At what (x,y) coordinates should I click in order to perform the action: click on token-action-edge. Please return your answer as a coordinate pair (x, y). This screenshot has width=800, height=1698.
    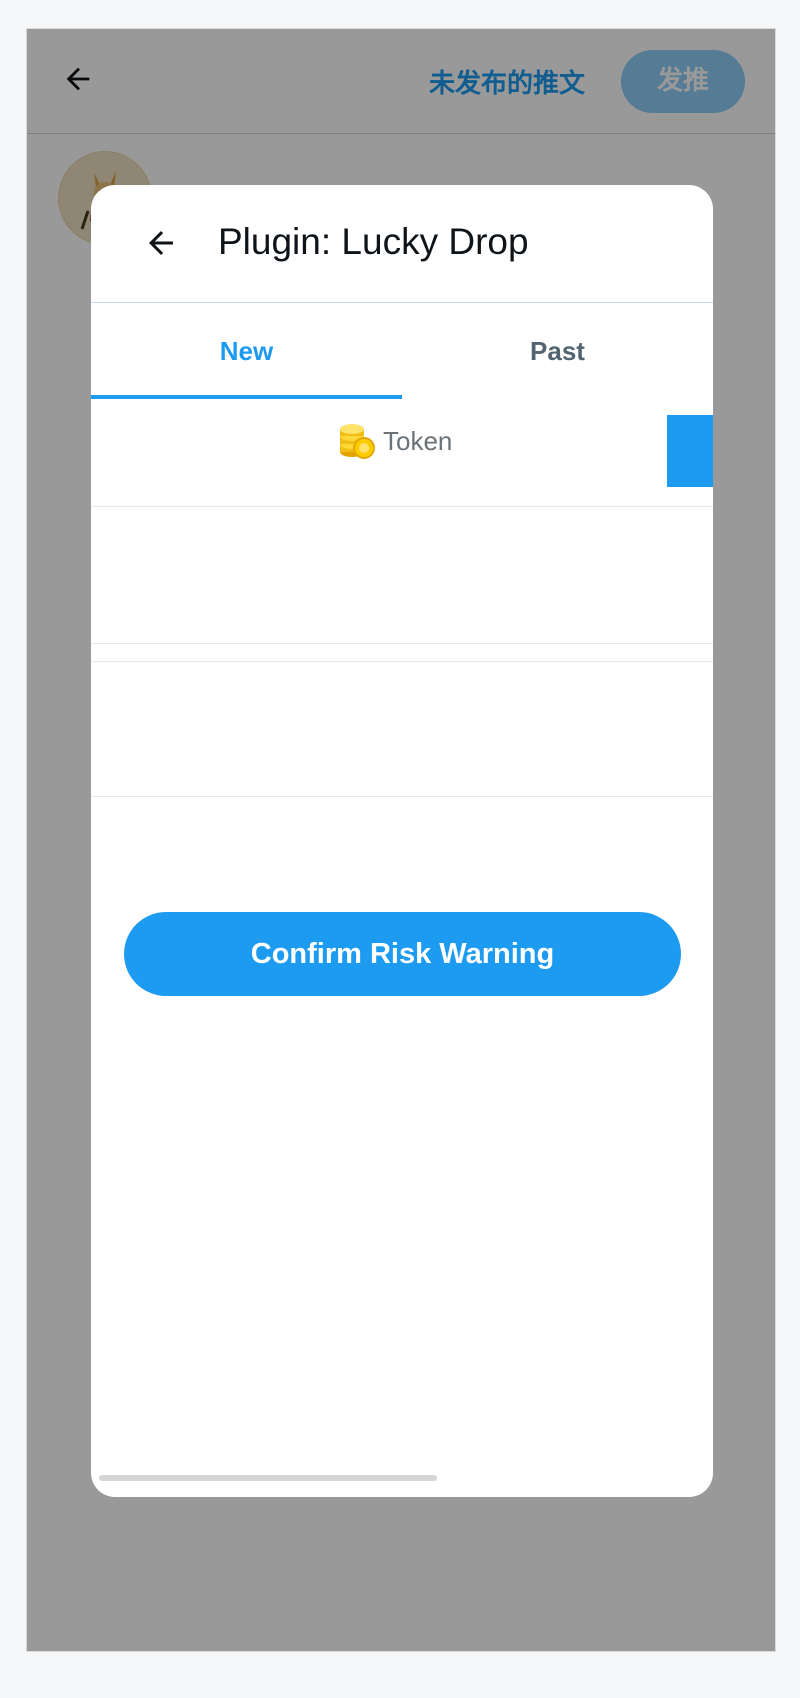
    Looking at the image, I should click on (690, 451).